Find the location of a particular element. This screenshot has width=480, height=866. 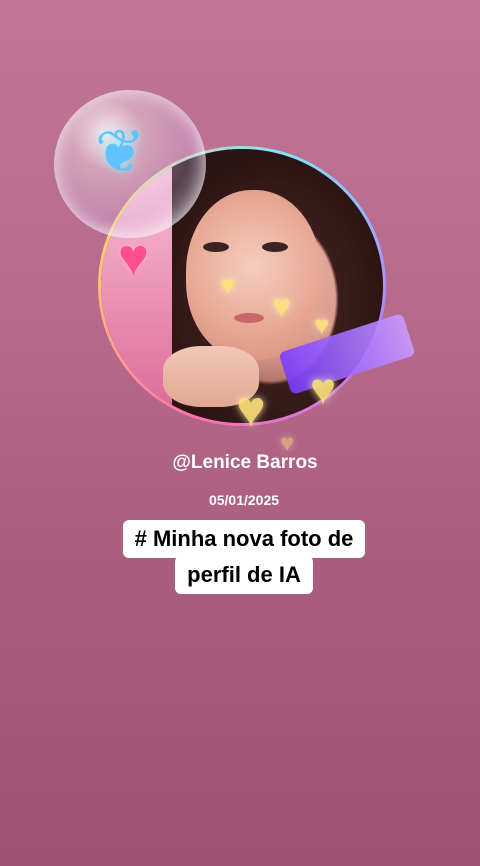

caption-line-1: # Minha nova foto de is located at coordinates (244, 539).